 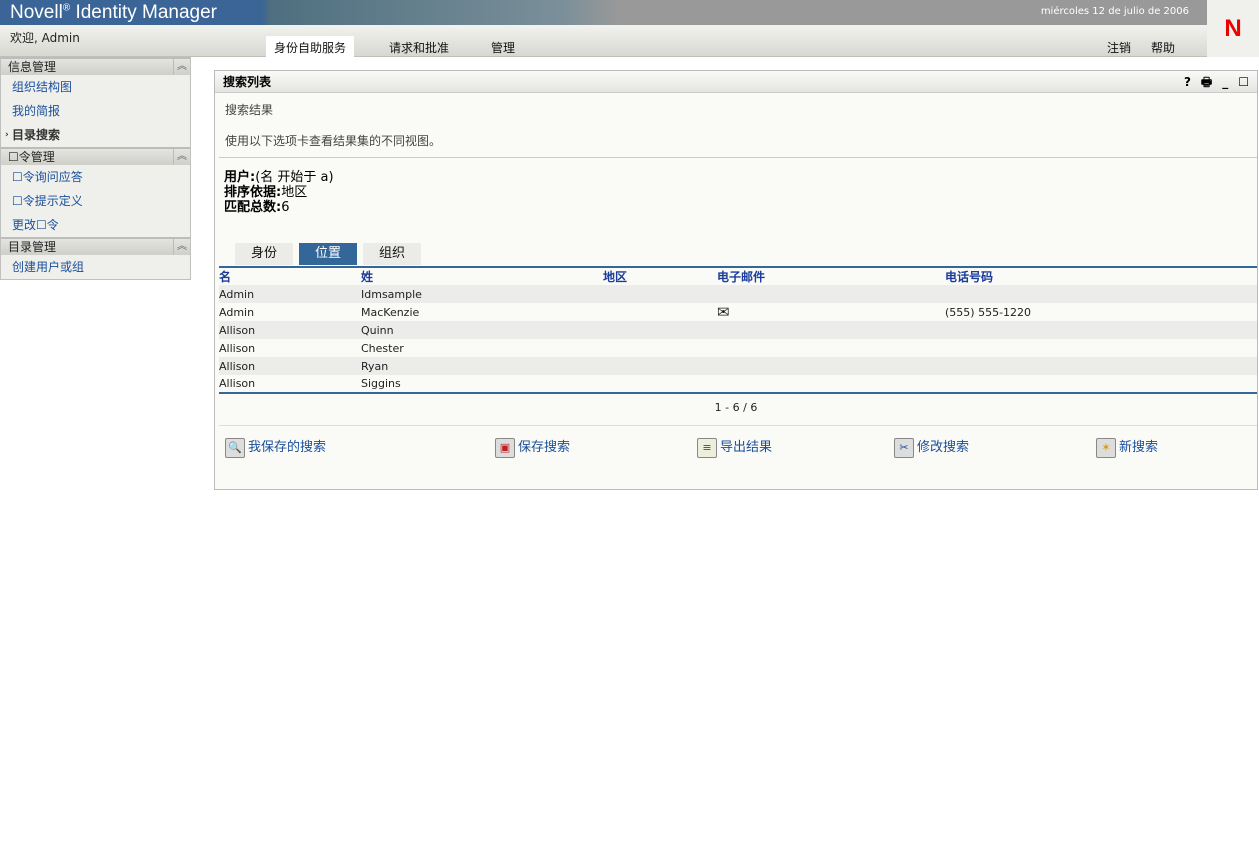 What do you see at coordinates (1187, 82) in the screenshot?
I see `help-icon: ?` at bounding box center [1187, 82].